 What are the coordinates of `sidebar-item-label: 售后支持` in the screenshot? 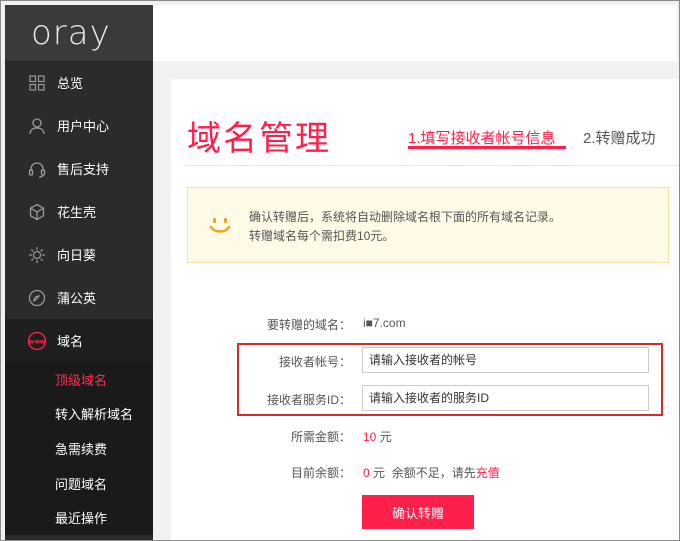 It's located at (83, 169).